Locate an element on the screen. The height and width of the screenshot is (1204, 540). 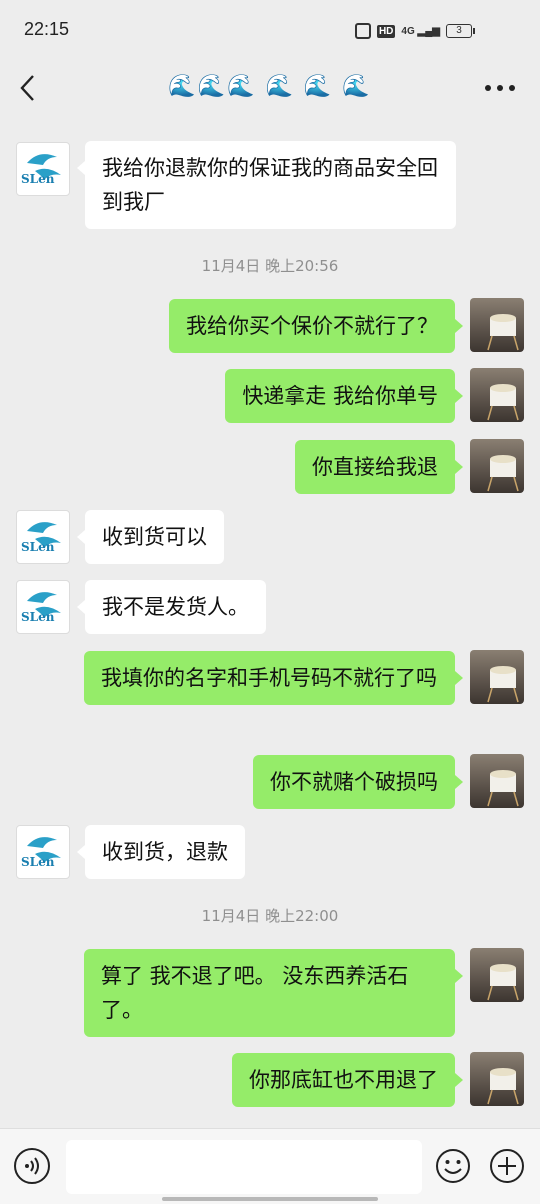
message-input-bar is located at coordinates (270, 1166).